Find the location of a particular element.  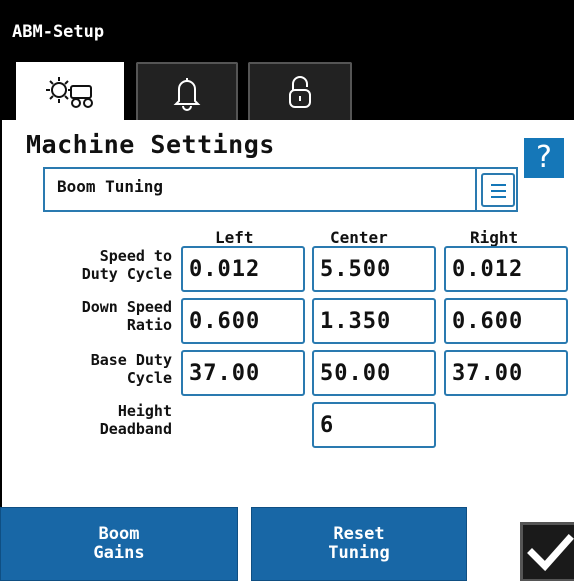

base-duty-cycle-center-field: 50.00 is located at coordinates (374, 373).